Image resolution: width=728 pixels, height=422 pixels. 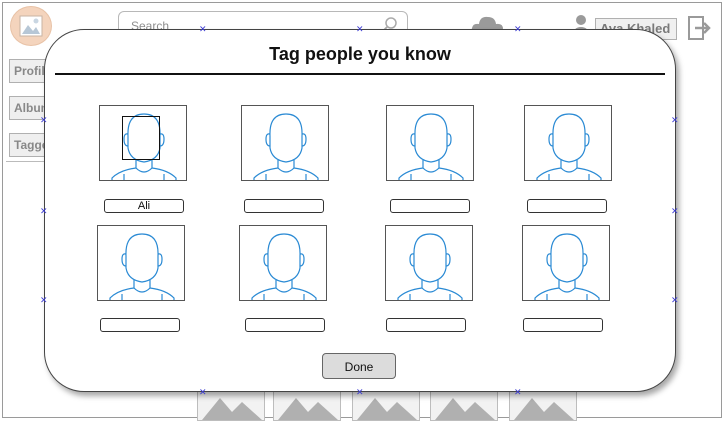 I want to click on done-button: Done, so click(x=359, y=366).